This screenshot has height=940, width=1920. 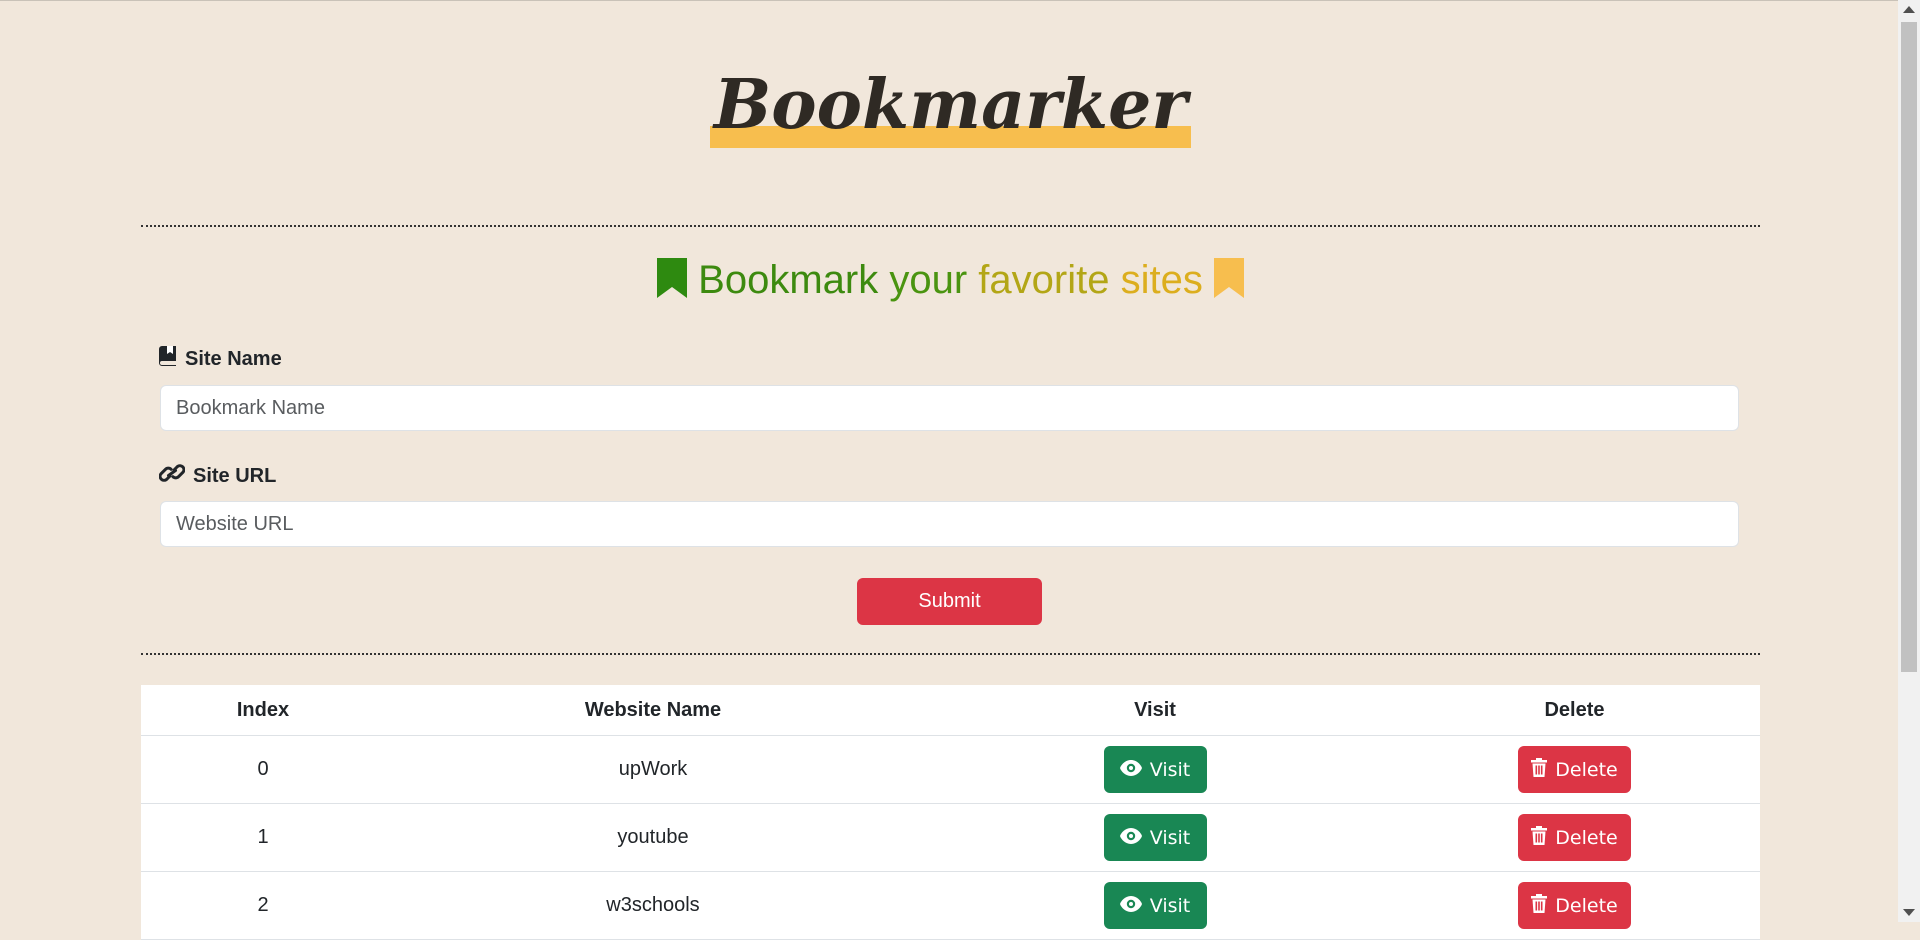 I want to click on heading-word-3: favorite, so click(x=1044, y=280).